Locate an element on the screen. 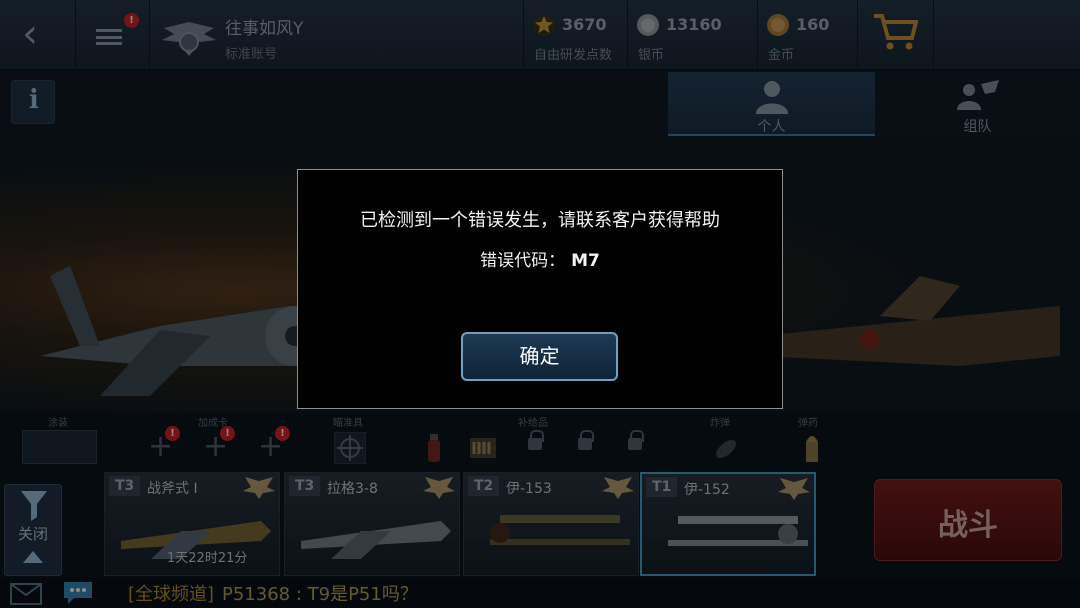  error-message: 已检测到一个错误发生，请联系客户获得帮助 is located at coordinates (540, 220).